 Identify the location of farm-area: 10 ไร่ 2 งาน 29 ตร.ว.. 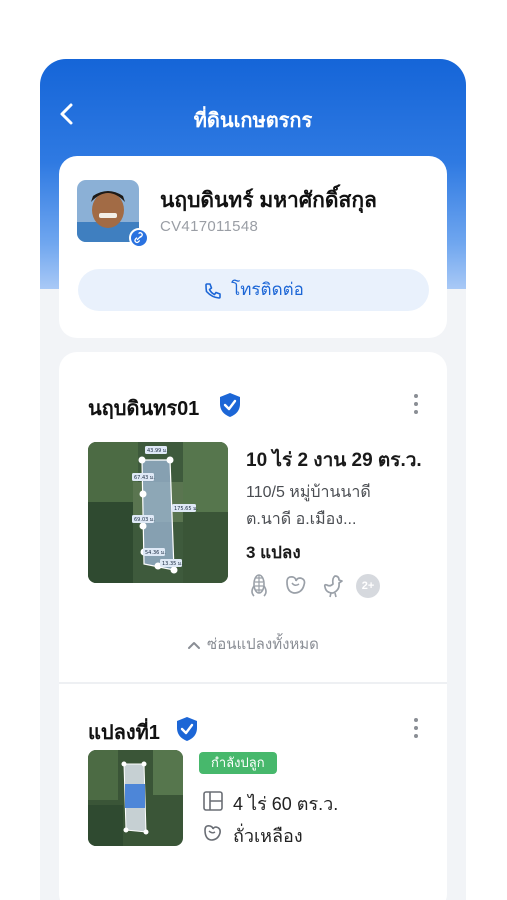
(334, 460).